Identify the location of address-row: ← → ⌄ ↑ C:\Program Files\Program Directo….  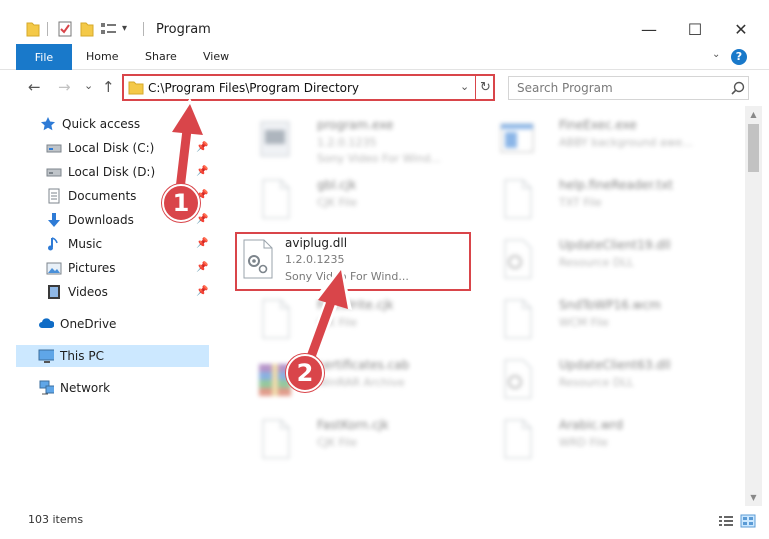
(384, 88).